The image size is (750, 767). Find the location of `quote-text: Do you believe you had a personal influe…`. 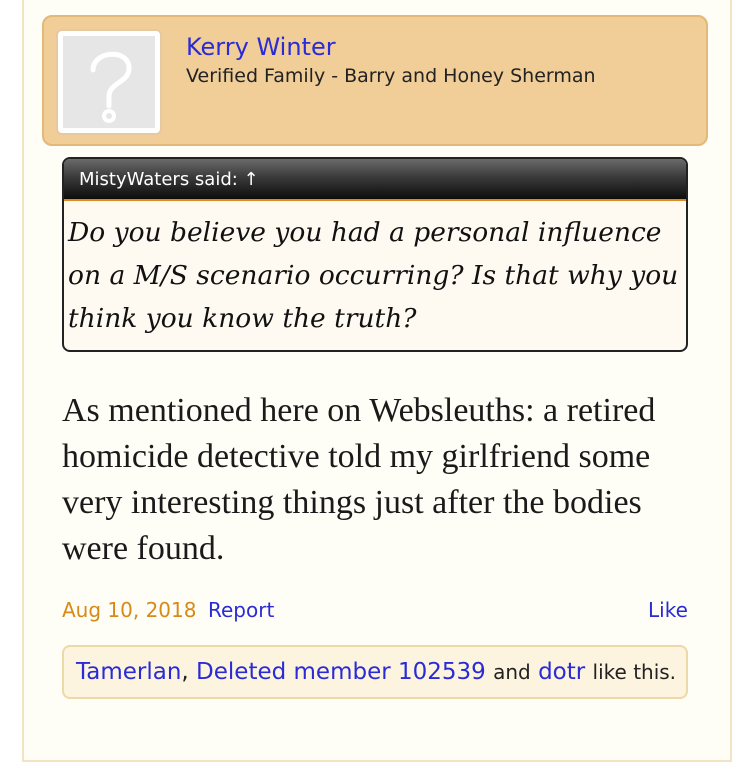

quote-text: Do you believe you had a personal influe… is located at coordinates (373, 275).